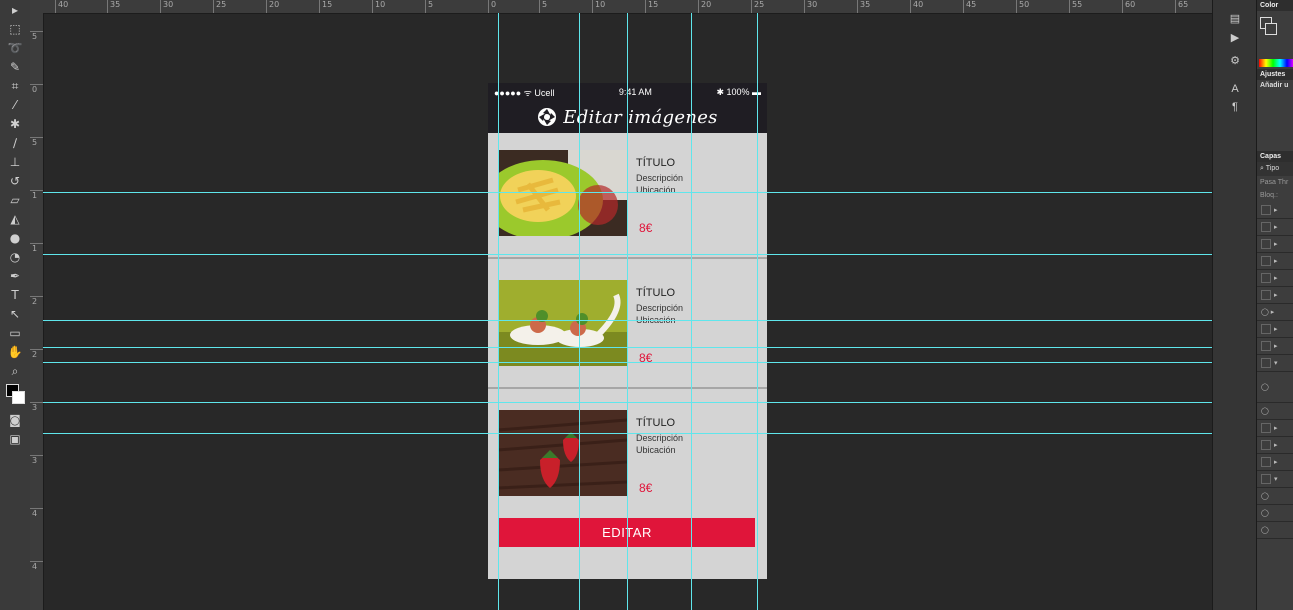  Describe the element at coordinates (562, 193) in the screenshot. I see `pasta-photo` at that location.